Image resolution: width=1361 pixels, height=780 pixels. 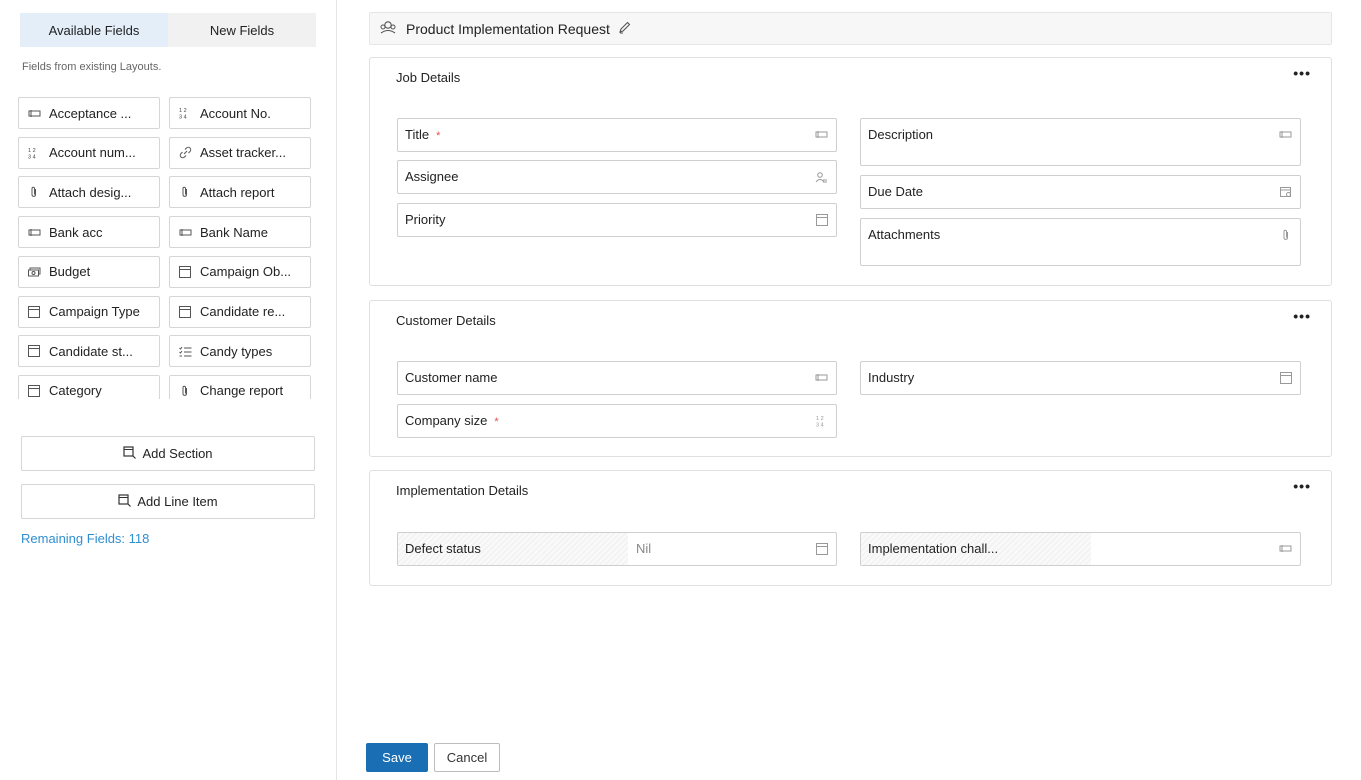 What do you see at coordinates (617, 220) in the screenshot?
I see `field-priority: Priority` at bounding box center [617, 220].